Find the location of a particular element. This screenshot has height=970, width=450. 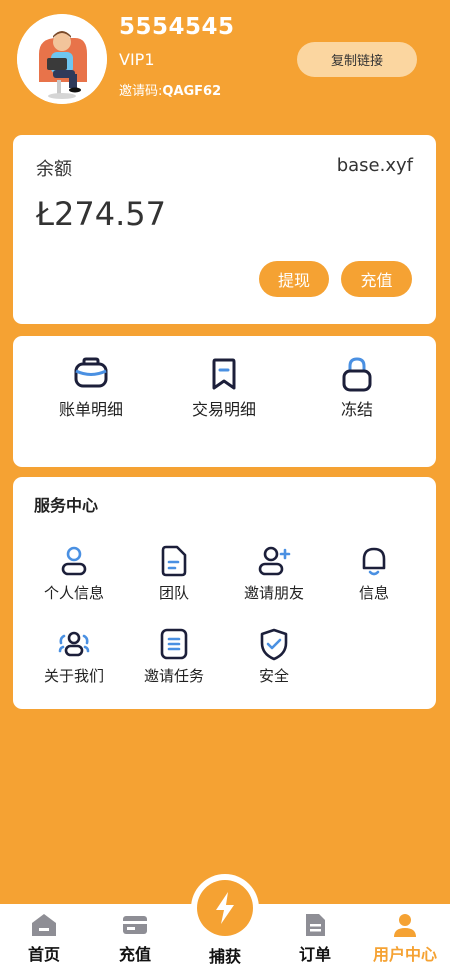

nav-home-label: 首页 is located at coordinates (43, 954).